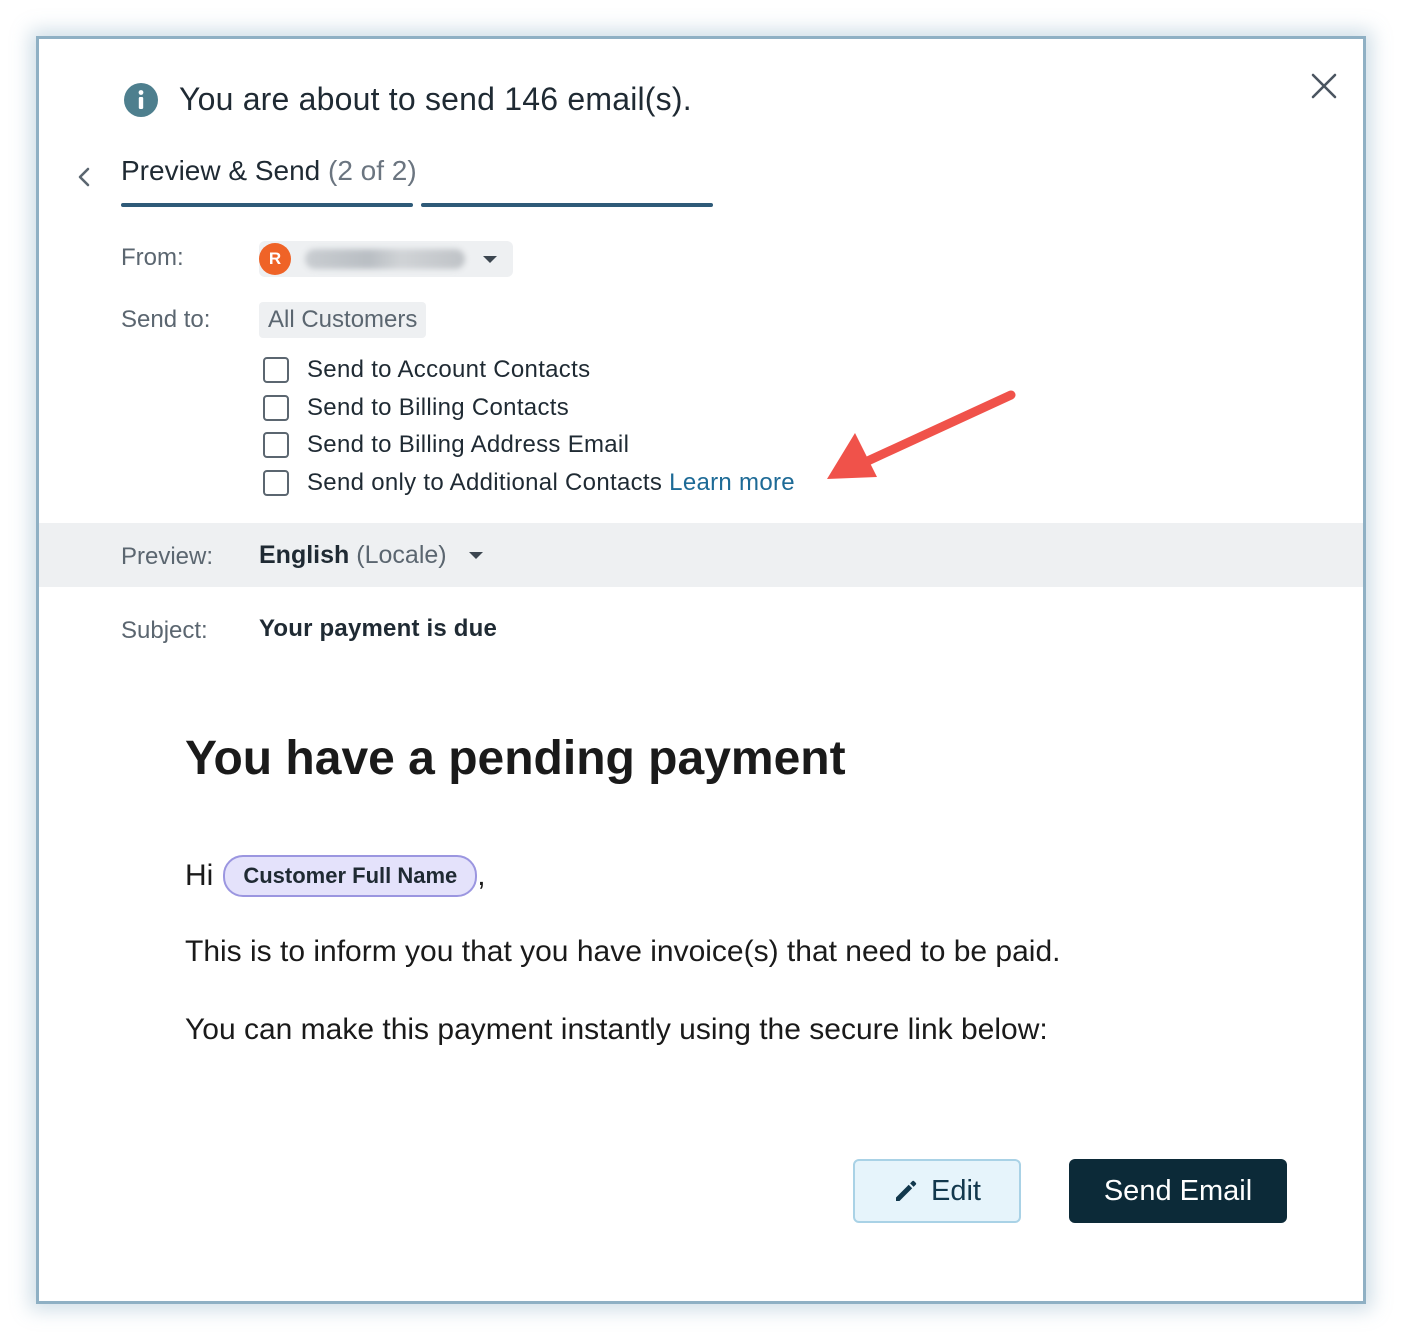  Describe the element at coordinates (921, 434) in the screenshot. I see `annotation-arrow-icon` at that location.